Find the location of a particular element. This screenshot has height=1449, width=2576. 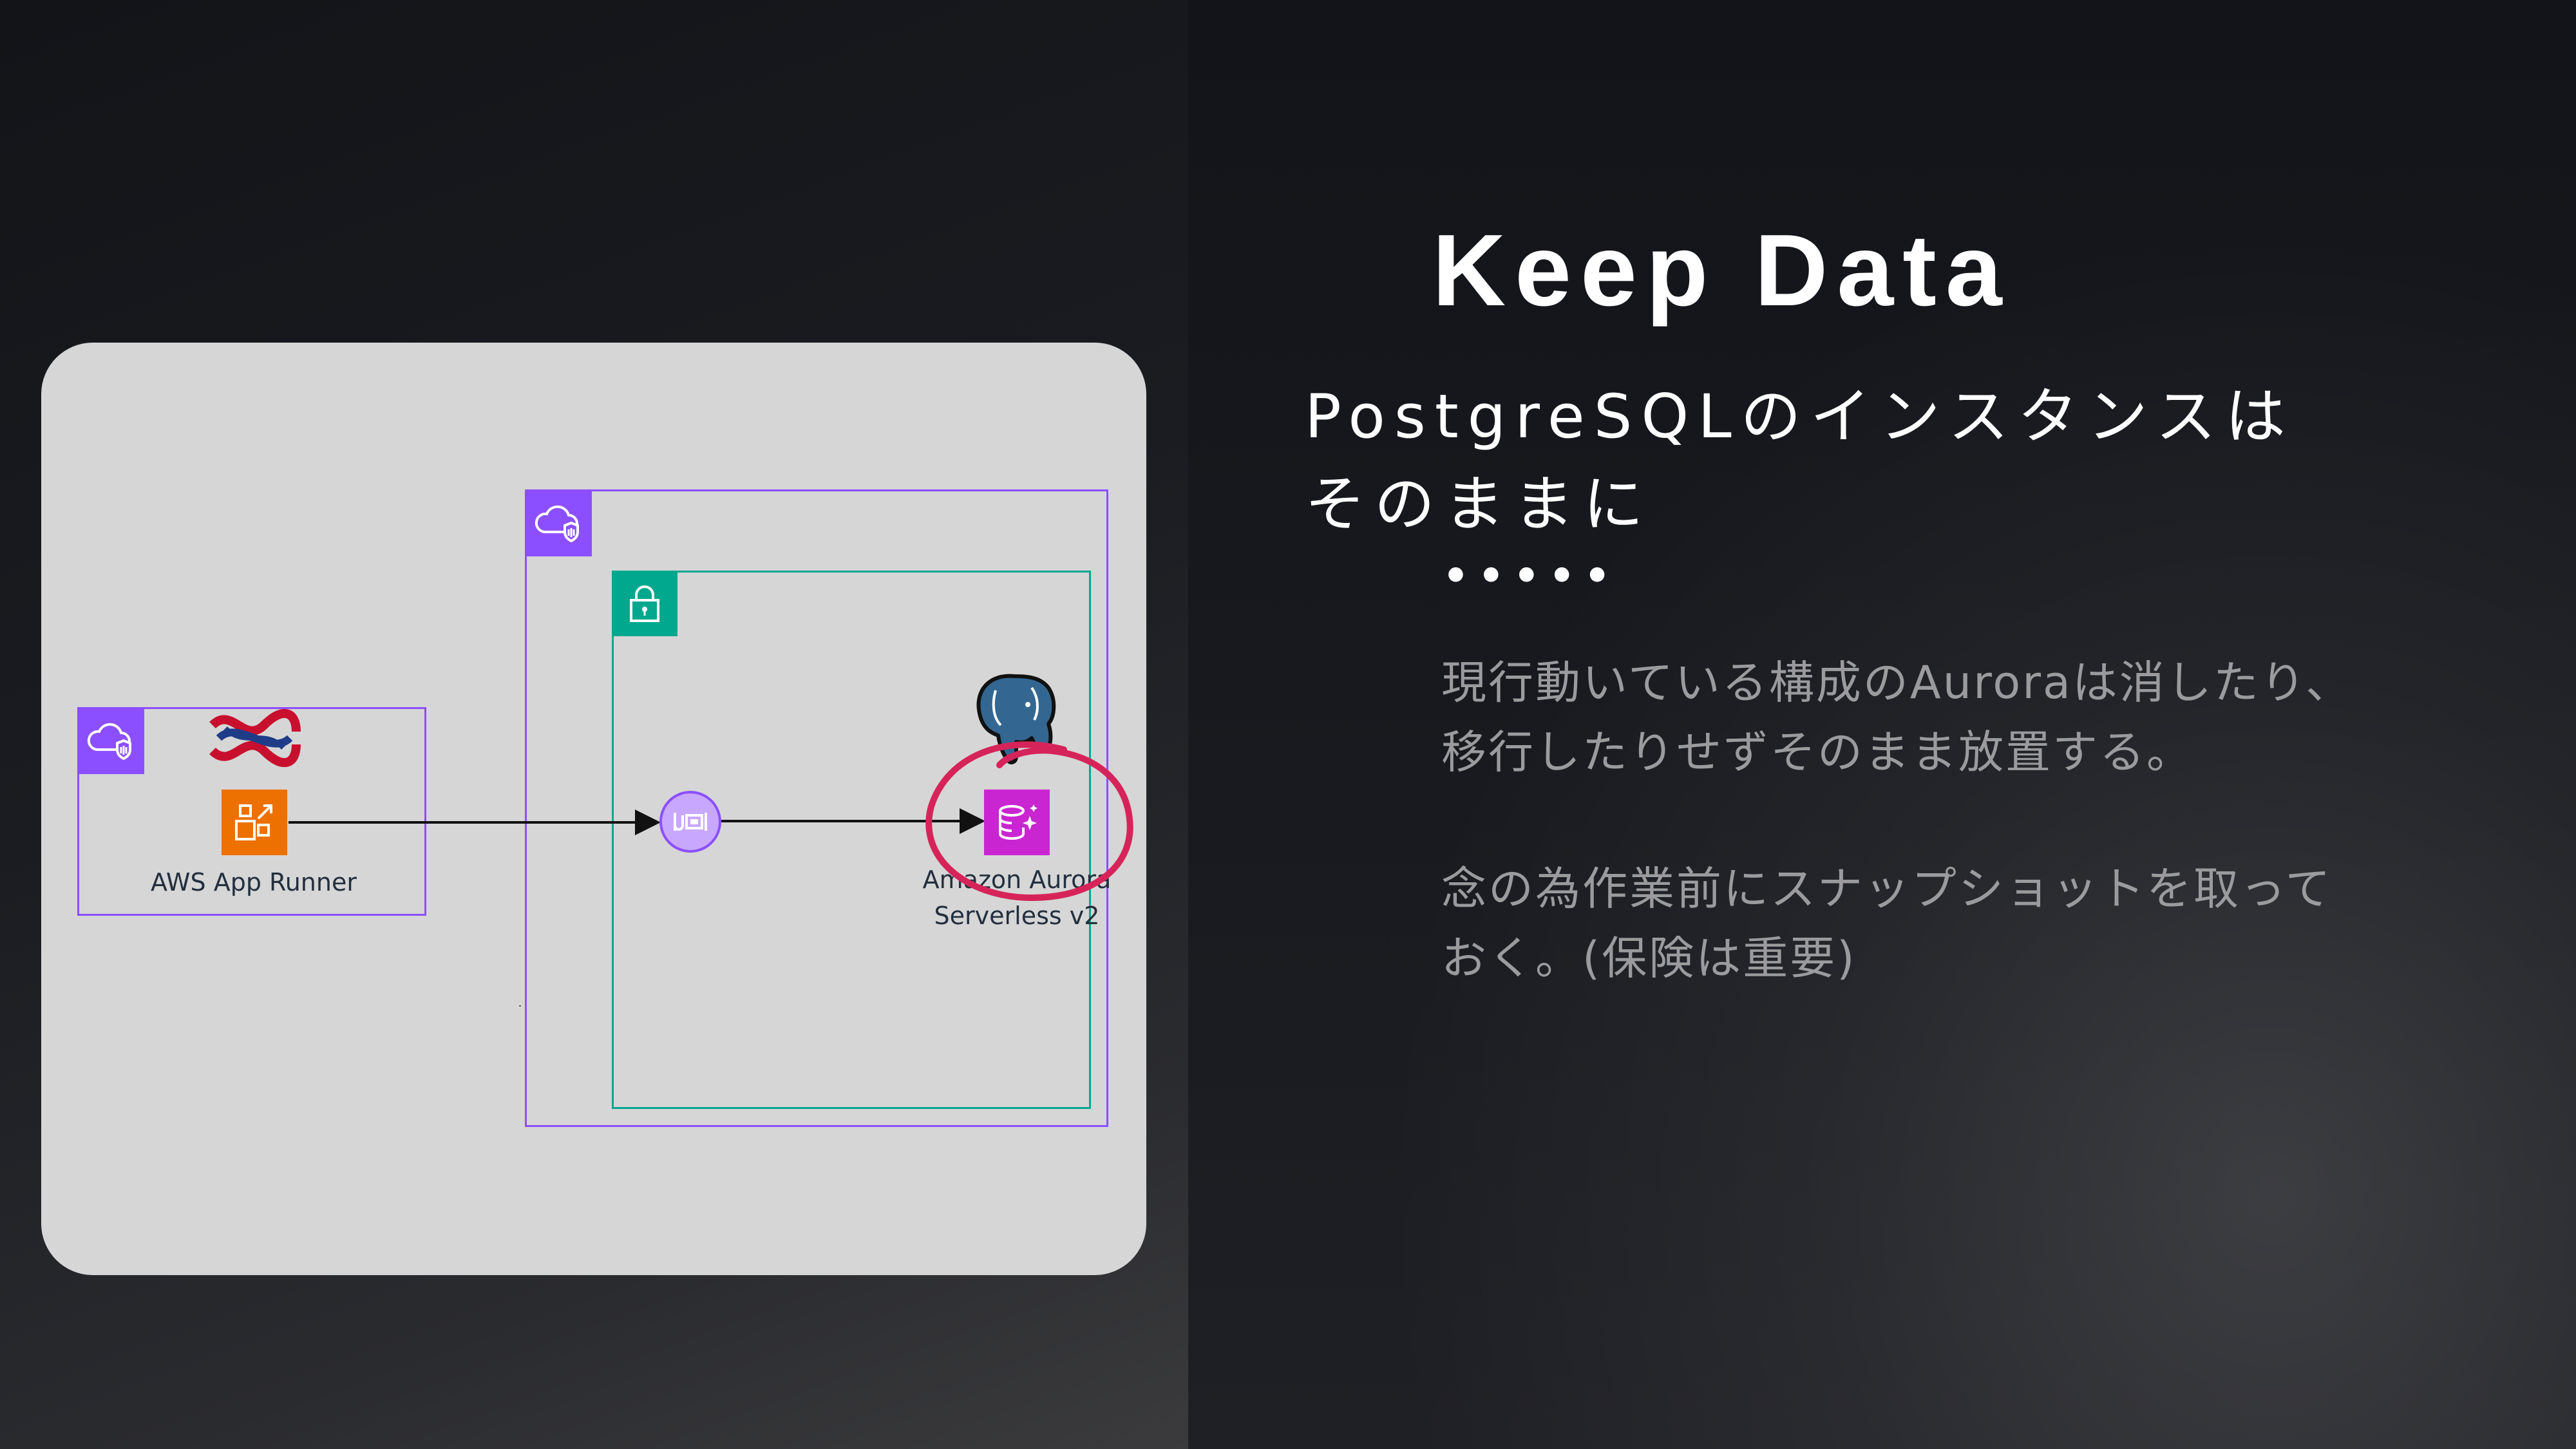

paragraph-1-line-2: 移行したりせずそのまま放置する。 is located at coordinates (1817, 752).